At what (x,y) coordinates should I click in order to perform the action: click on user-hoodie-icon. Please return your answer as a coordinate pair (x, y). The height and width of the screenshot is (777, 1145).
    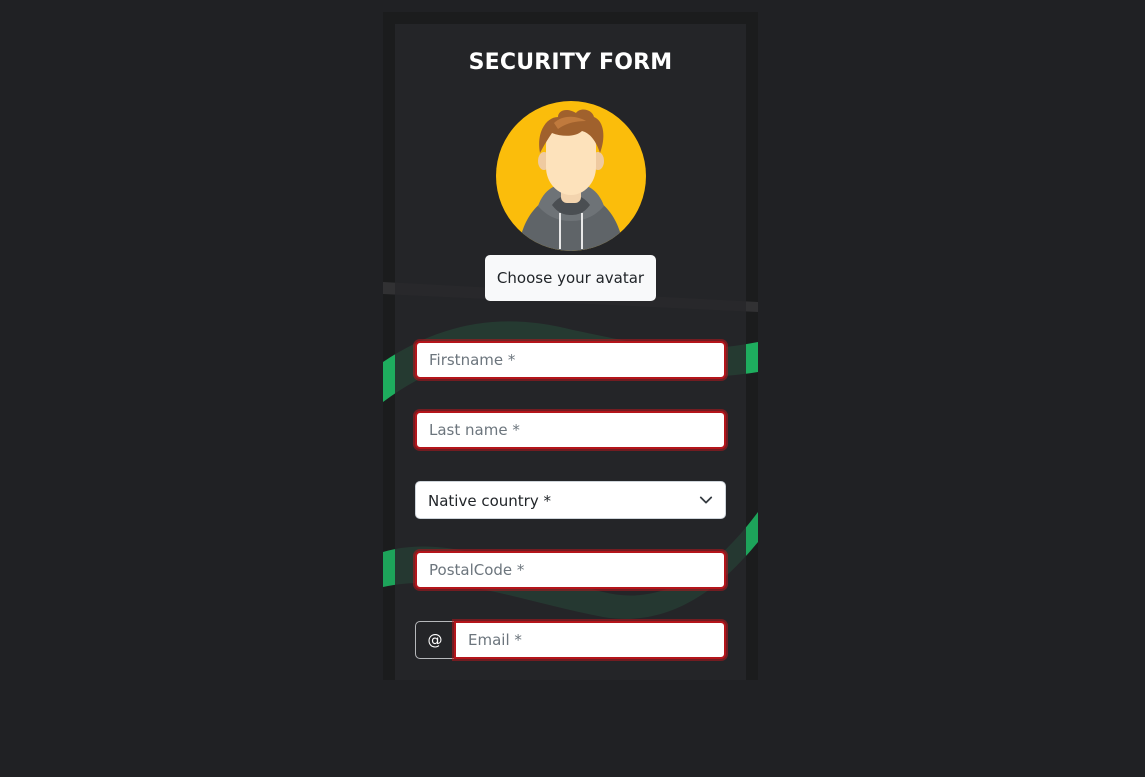
    Looking at the image, I should click on (571, 176).